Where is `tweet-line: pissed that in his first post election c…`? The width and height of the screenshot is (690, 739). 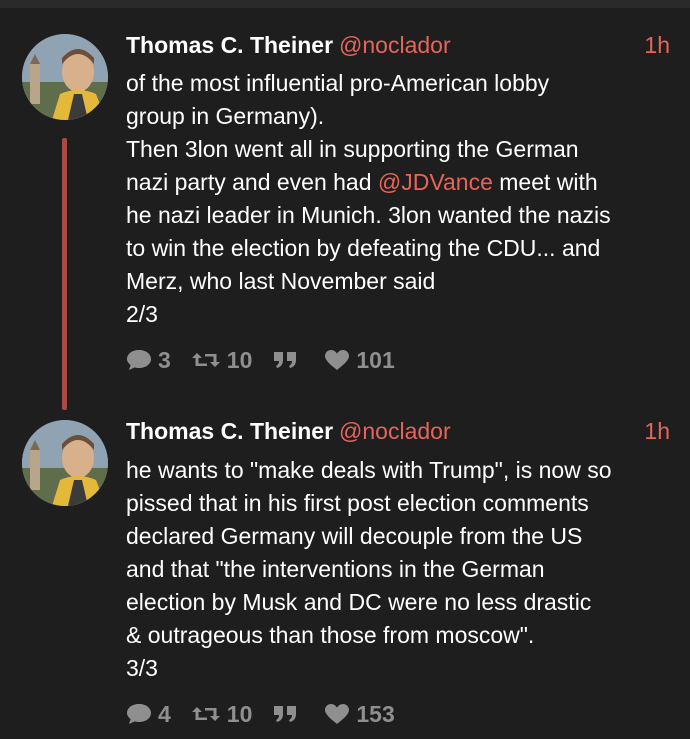 tweet-line: pissed that in his first post election c… is located at coordinates (357, 503).